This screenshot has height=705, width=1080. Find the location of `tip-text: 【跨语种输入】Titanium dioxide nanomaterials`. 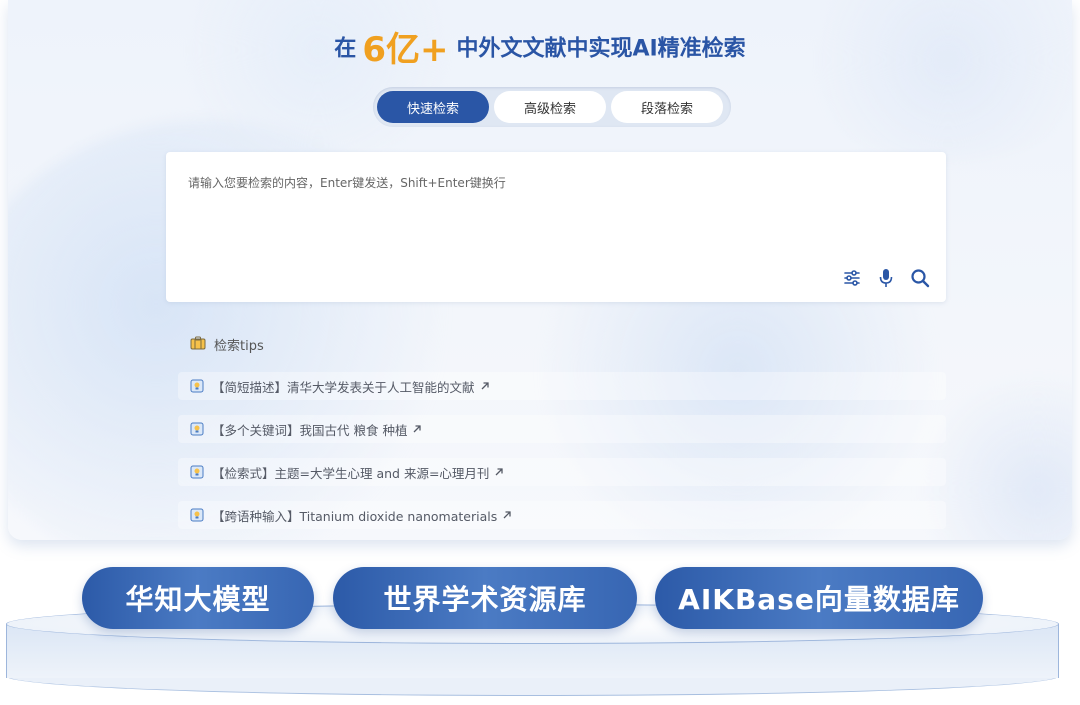

tip-text: 【跨语种输入】Titanium dioxide nanomaterials is located at coordinates (355, 516).